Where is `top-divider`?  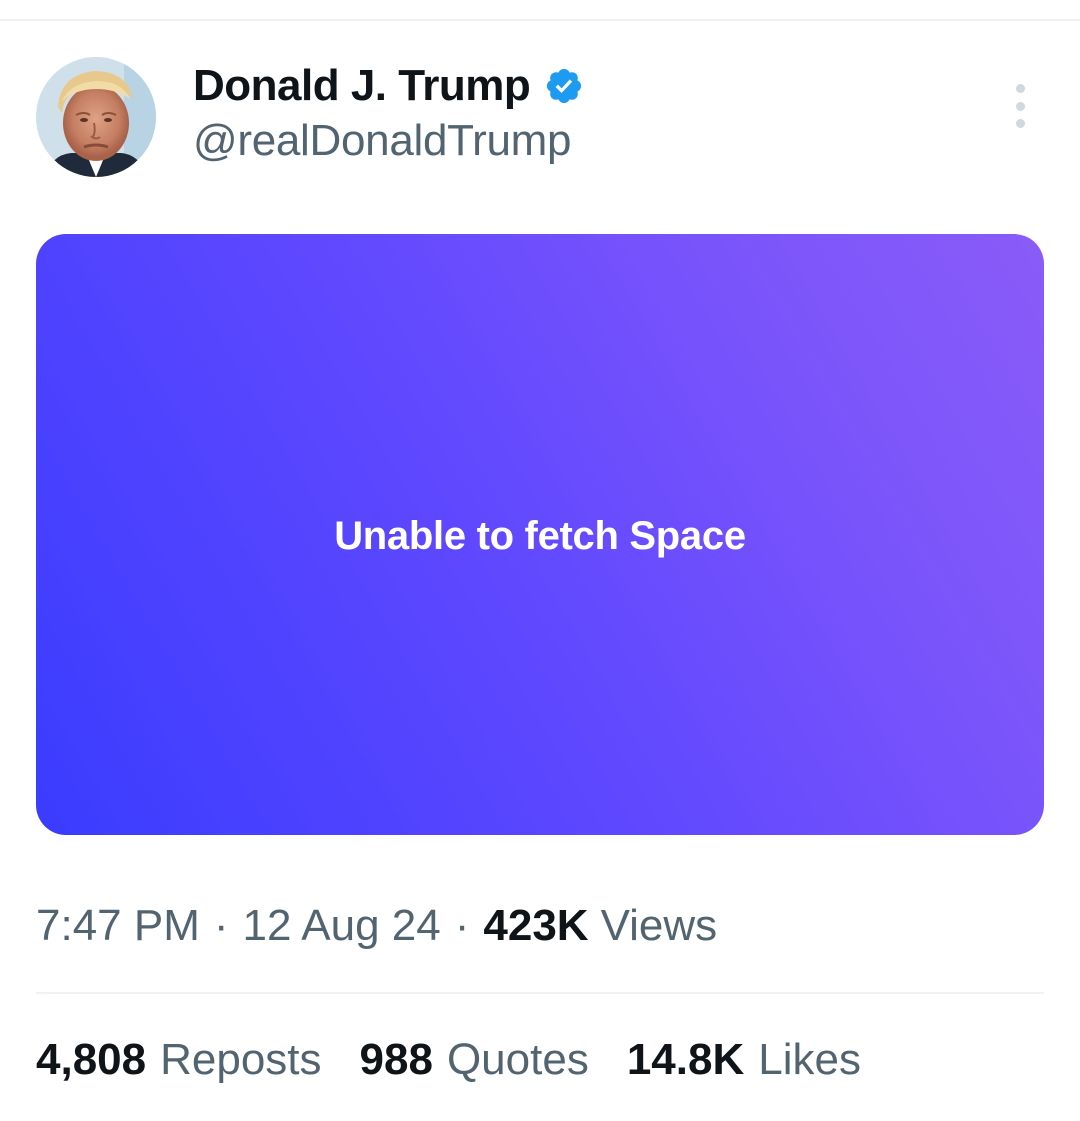
top-divider is located at coordinates (540, 20).